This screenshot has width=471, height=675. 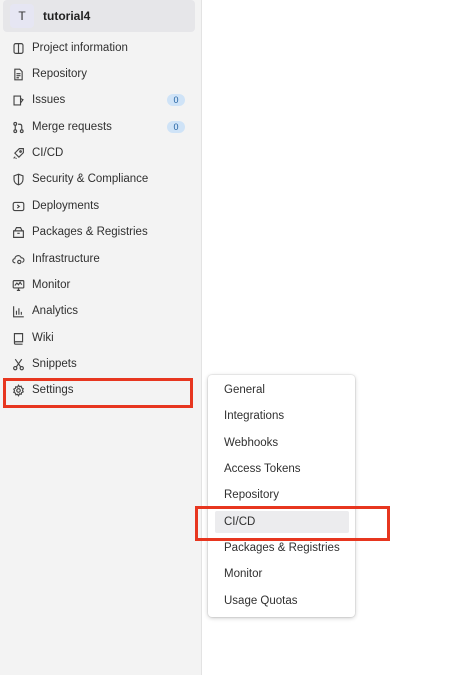 I want to click on sidebar-item-label: Project information, so click(x=80, y=48).